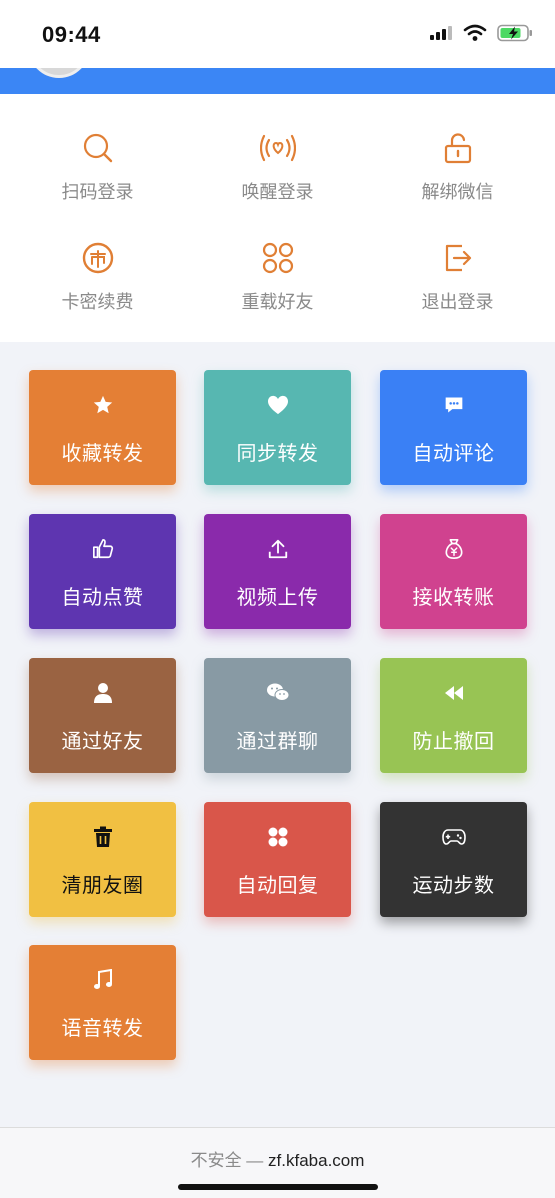 The height and width of the screenshot is (1198, 555). I want to click on menu-unbind-wechat: 解绑微信, so click(457, 149).